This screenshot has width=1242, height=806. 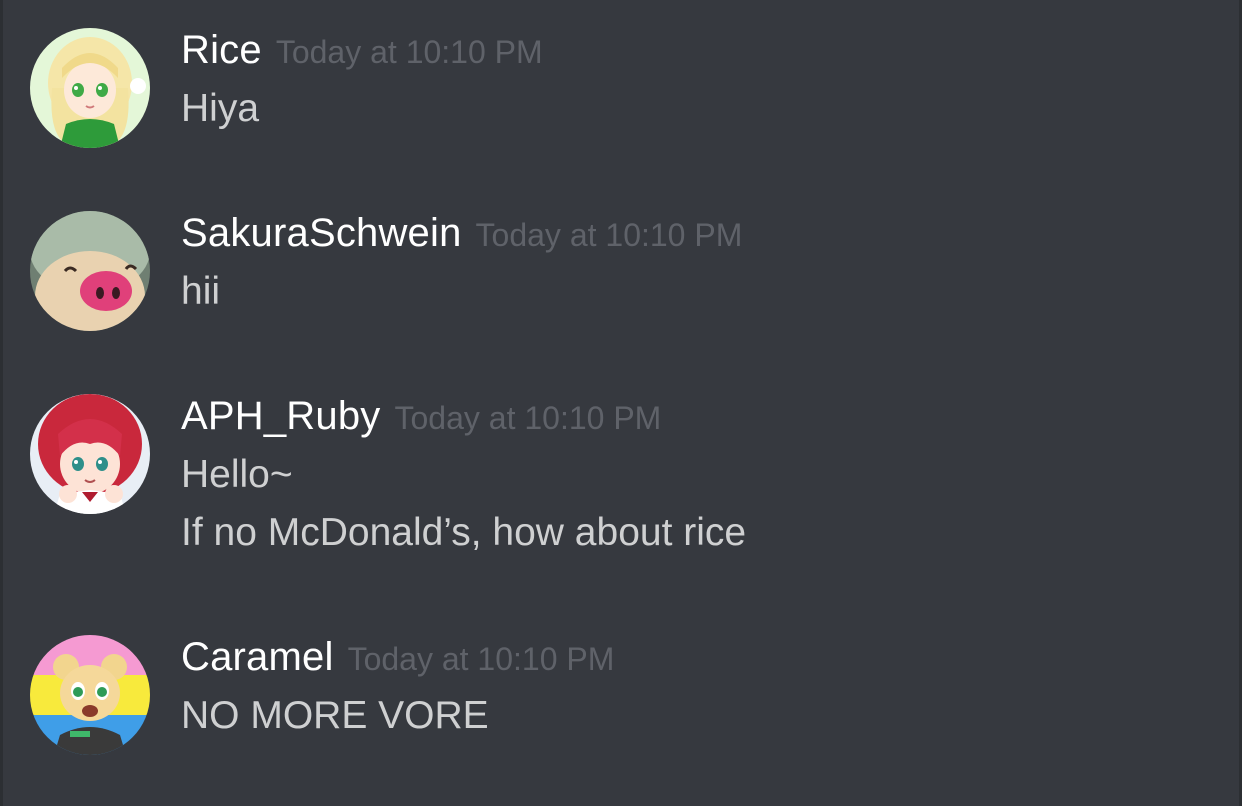 I want to click on red-hair-anime-girl-avatar-icon, so click(x=90, y=454).